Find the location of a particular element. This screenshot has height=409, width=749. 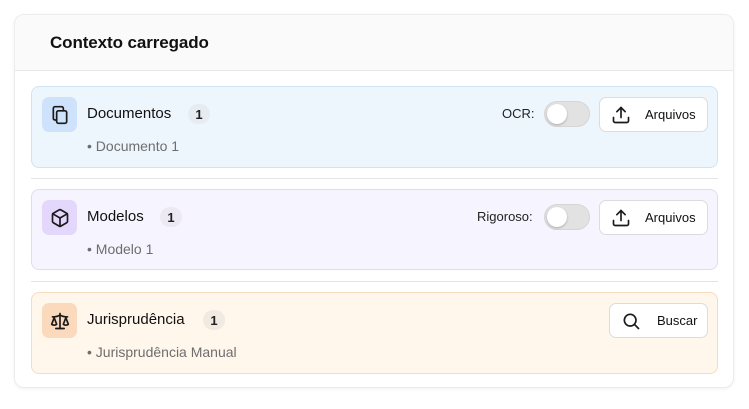

rigoroso-toggle is located at coordinates (567, 217).